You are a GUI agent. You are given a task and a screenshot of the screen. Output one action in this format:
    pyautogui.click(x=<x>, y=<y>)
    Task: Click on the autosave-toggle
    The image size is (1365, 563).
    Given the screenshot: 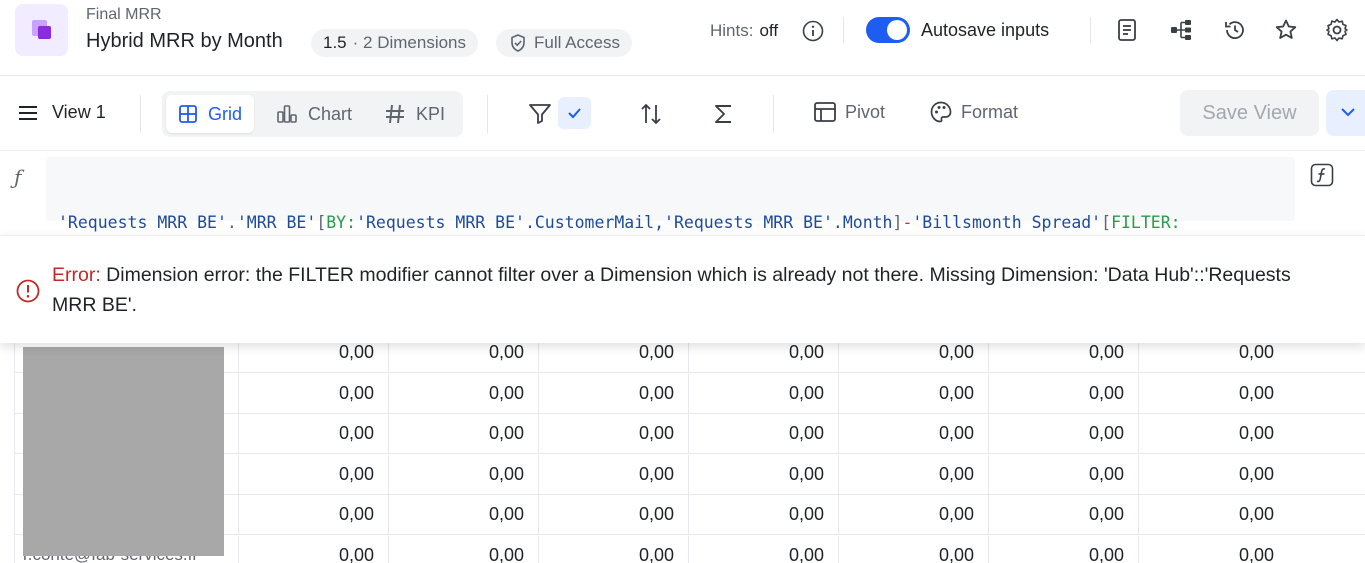 What is the action you would take?
    pyautogui.click(x=888, y=30)
    